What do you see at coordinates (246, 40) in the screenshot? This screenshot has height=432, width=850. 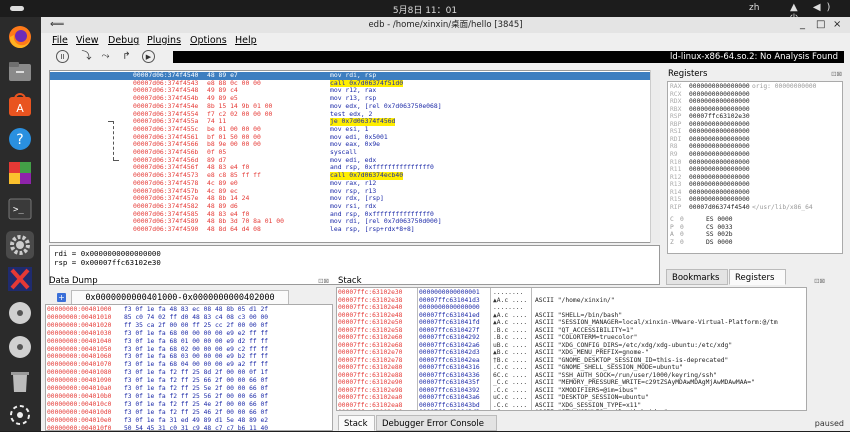 I see `menu-help: Help` at bounding box center [246, 40].